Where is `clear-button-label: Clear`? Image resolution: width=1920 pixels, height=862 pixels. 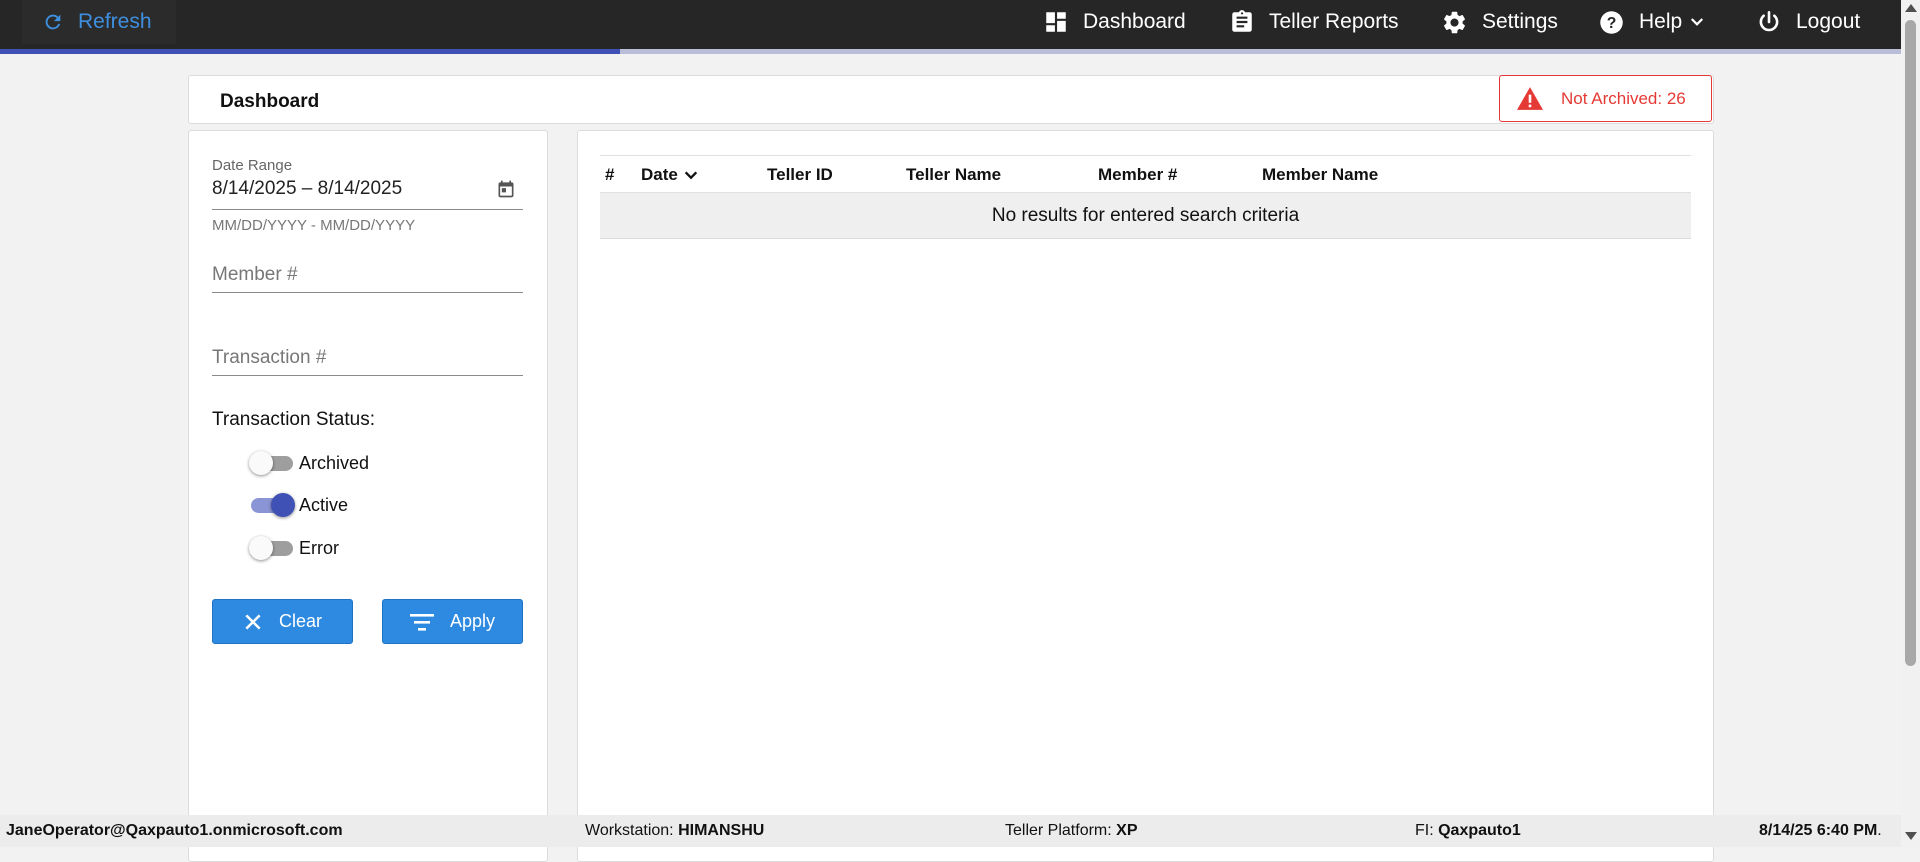
clear-button-label: Clear is located at coordinates (300, 621).